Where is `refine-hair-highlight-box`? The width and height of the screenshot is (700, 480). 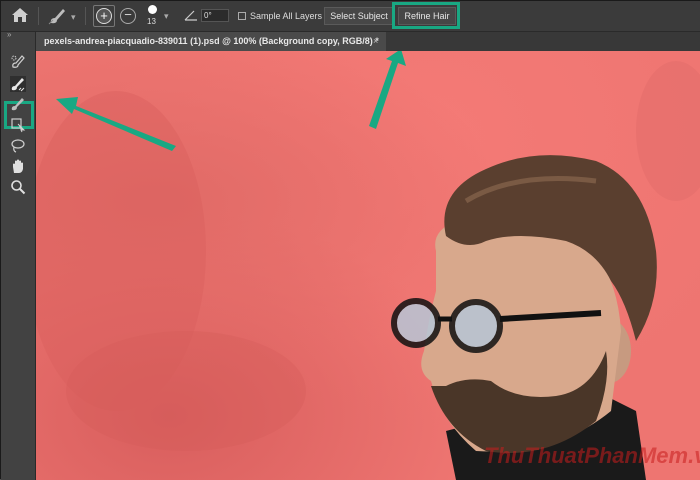
refine-hair-highlight-box is located at coordinates (426, 15).